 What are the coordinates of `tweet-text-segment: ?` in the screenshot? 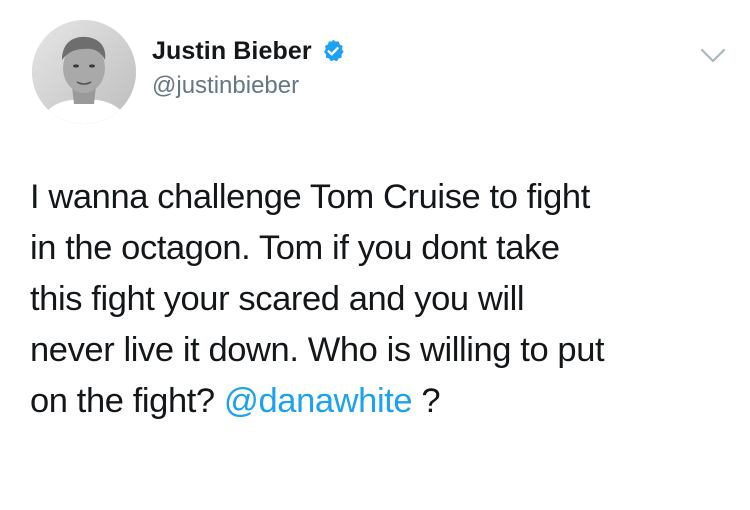 It's located at (426, 401).